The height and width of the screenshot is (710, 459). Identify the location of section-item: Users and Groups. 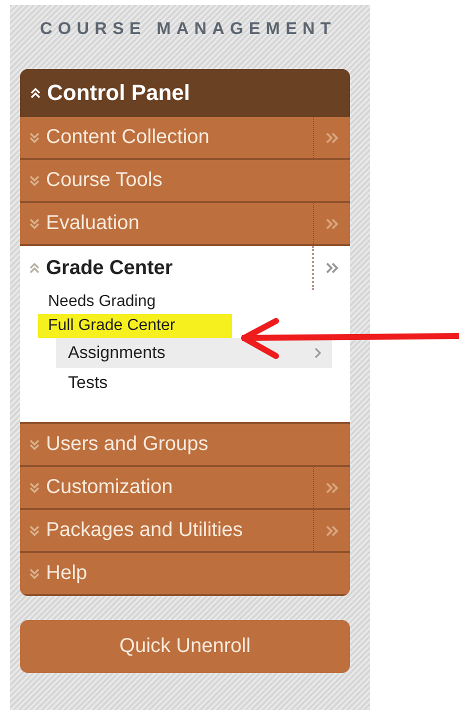
(185, 444).